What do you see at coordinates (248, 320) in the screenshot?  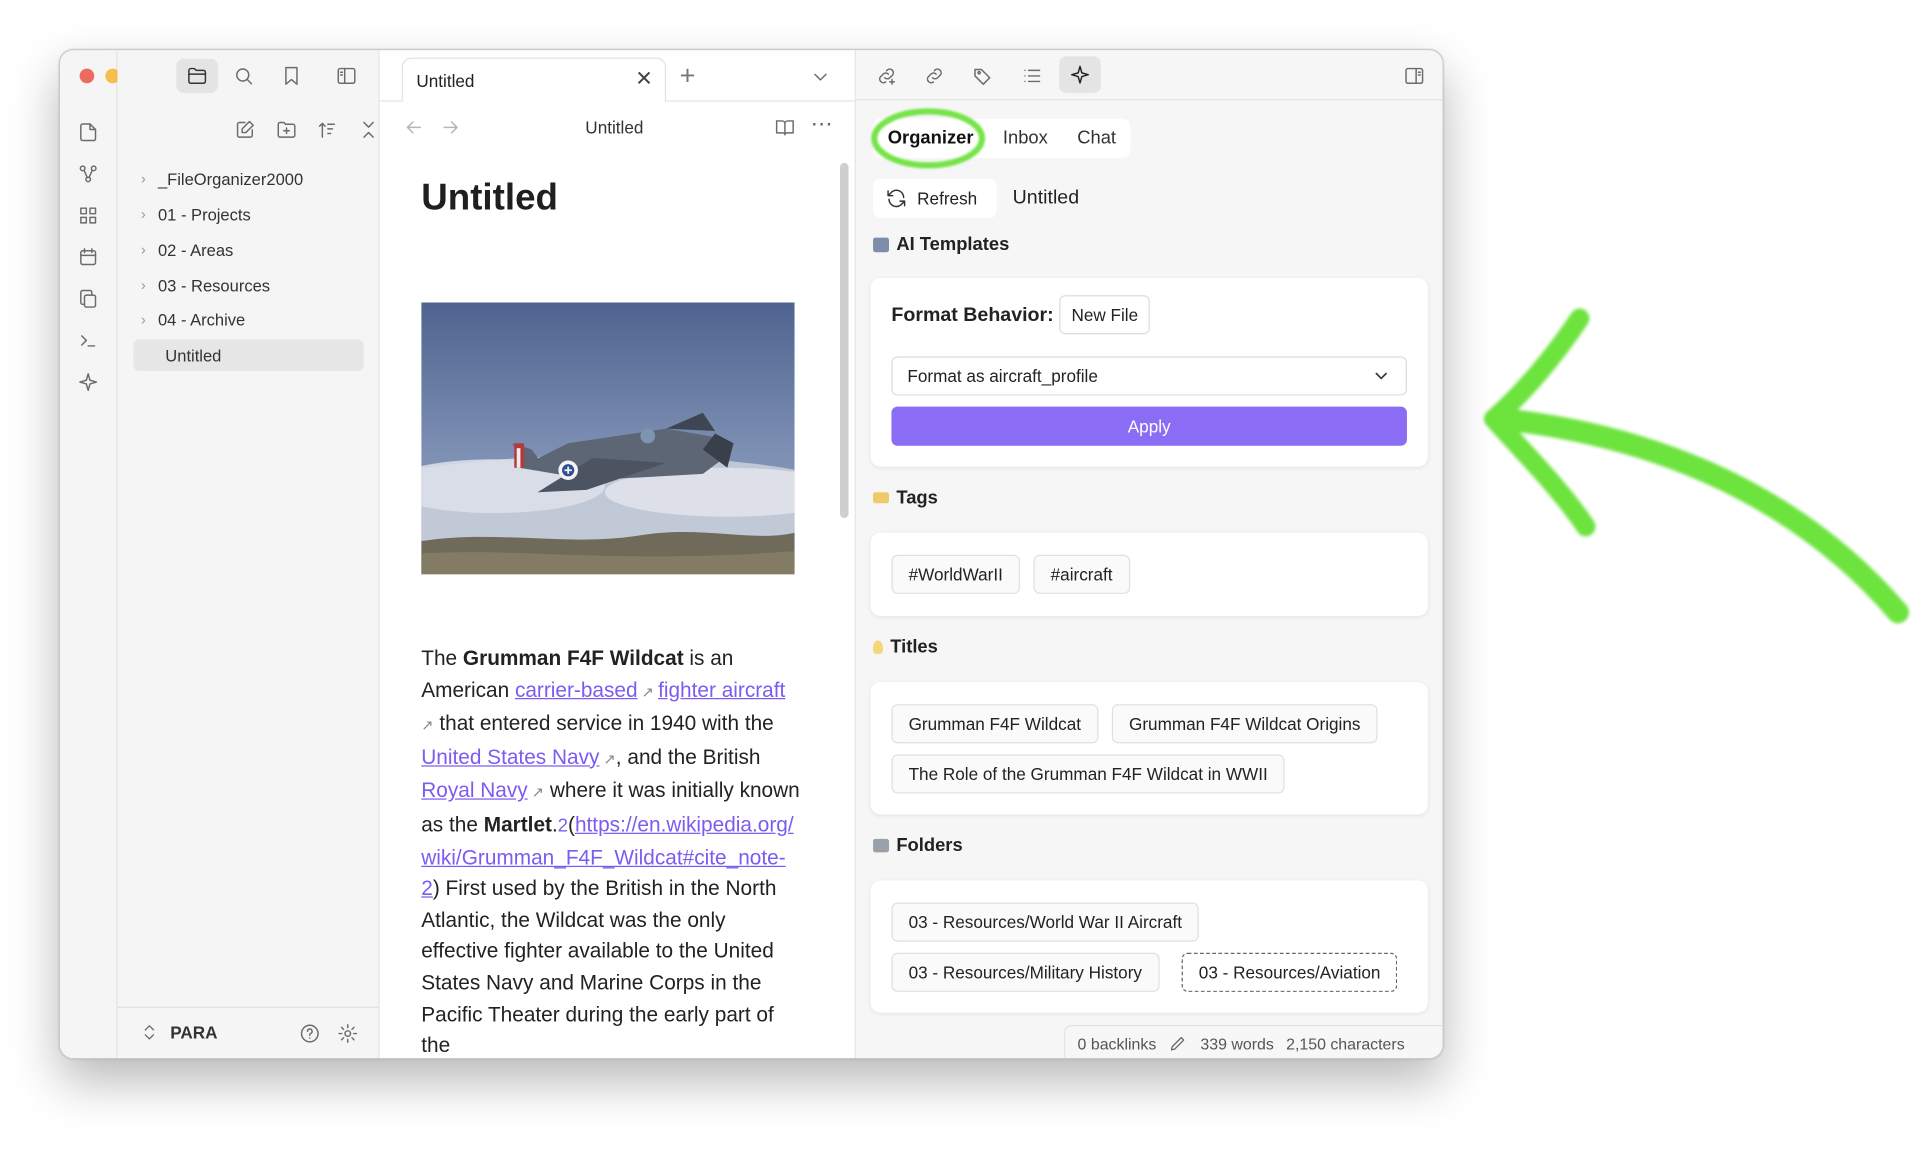 I see `tree-folder: › 04 - Archive` at bounding box center [248, 320].